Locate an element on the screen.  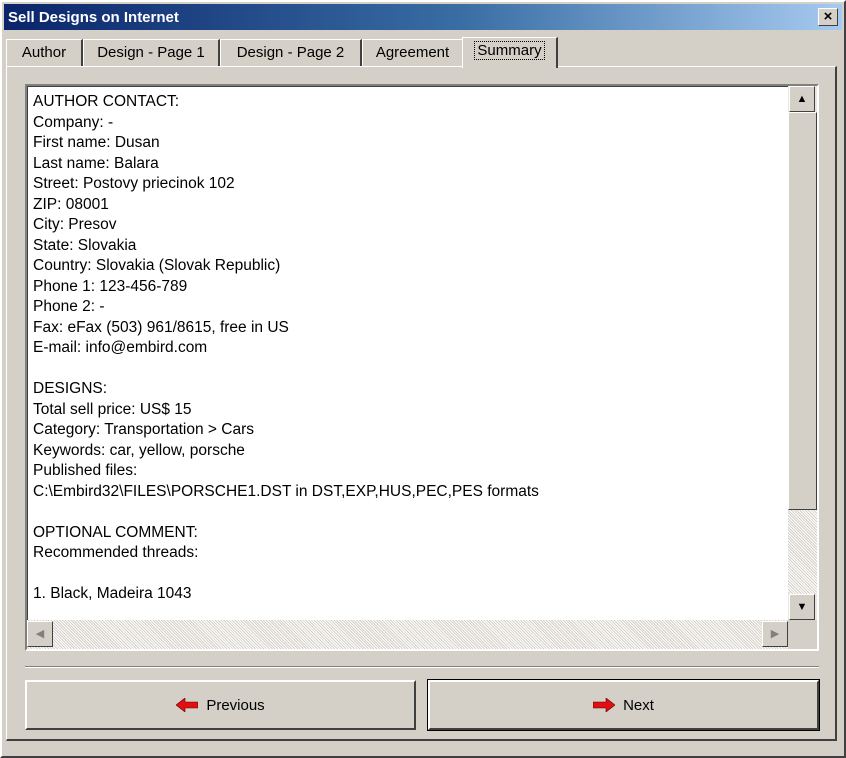
triangle-right-icon: ▶ is located at coordinates (775, 634).